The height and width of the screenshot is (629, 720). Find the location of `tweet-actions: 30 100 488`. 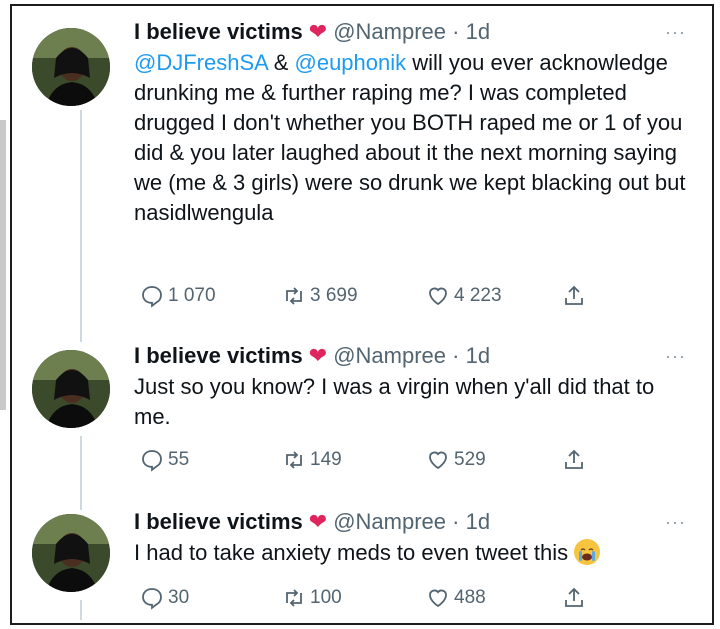

tweet-actions: 30 100 488 is located at coordinates (410, 600).